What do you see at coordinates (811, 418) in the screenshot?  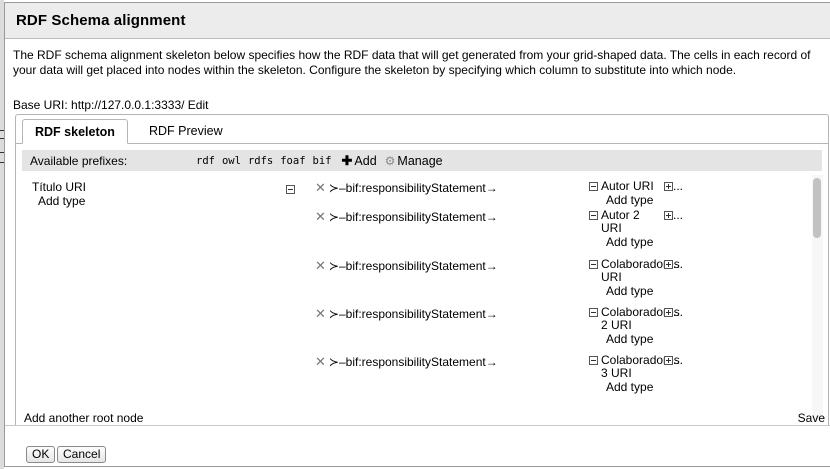 I see `save-link: Save` at bounding box center [811, 418].